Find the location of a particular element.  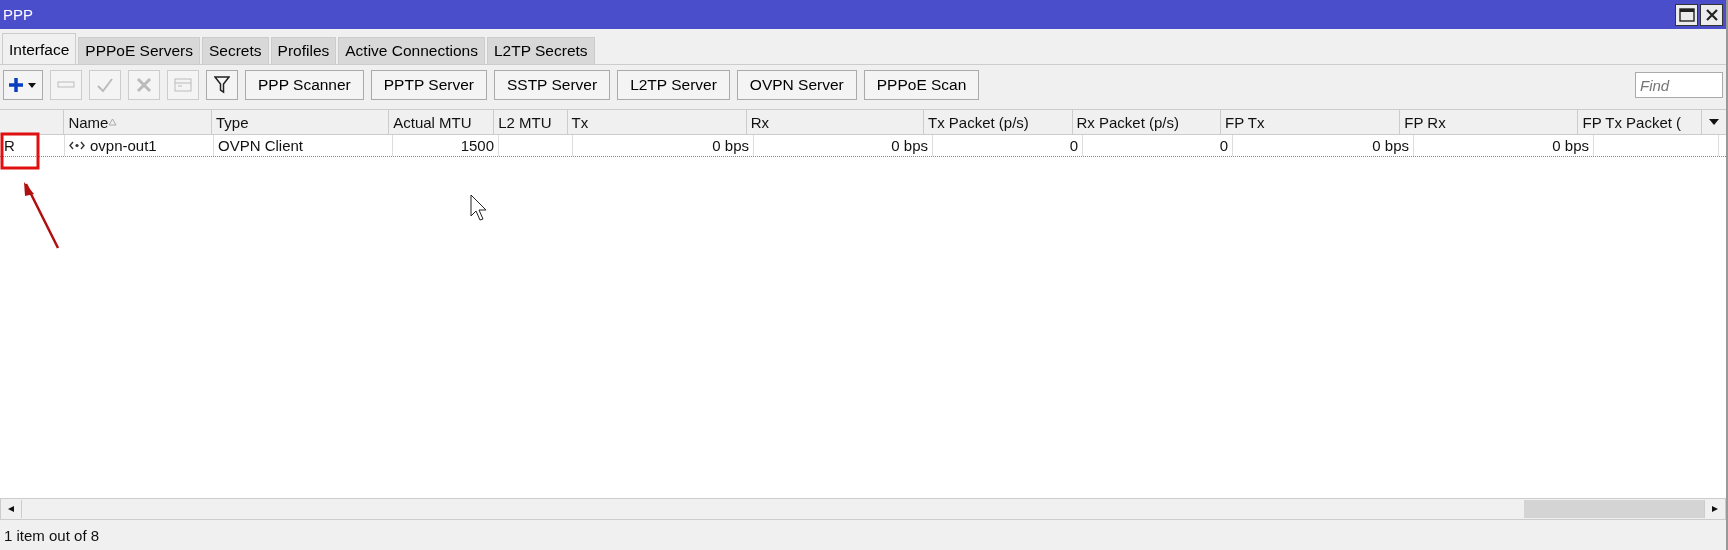

column-header: FP Rx is located at coordinates (1489, 122).